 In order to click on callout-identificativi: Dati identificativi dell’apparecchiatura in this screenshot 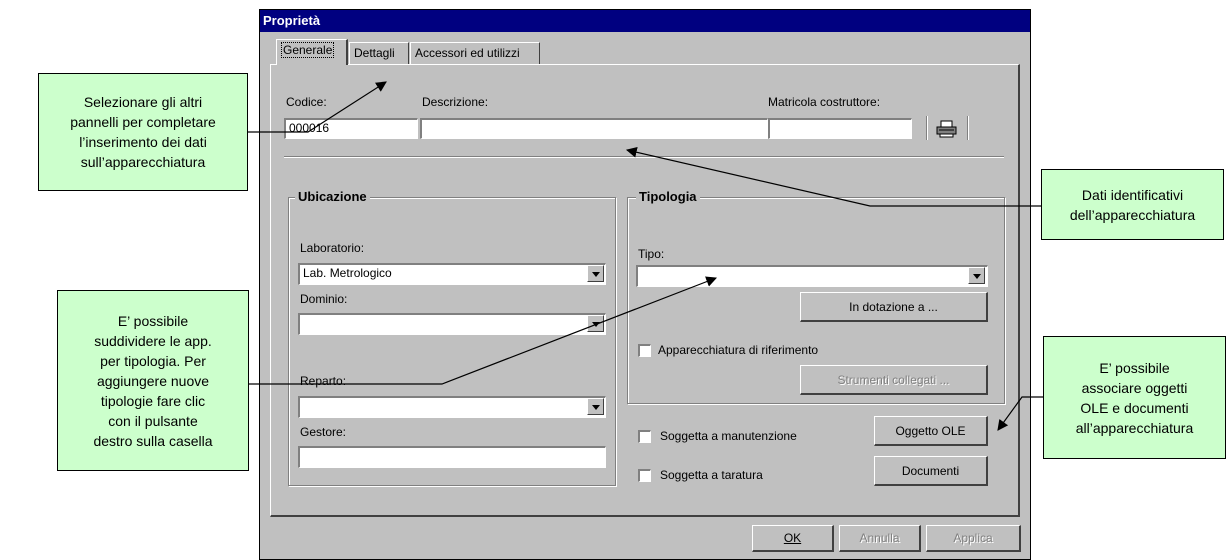, I will do `click(1132, 204)`.